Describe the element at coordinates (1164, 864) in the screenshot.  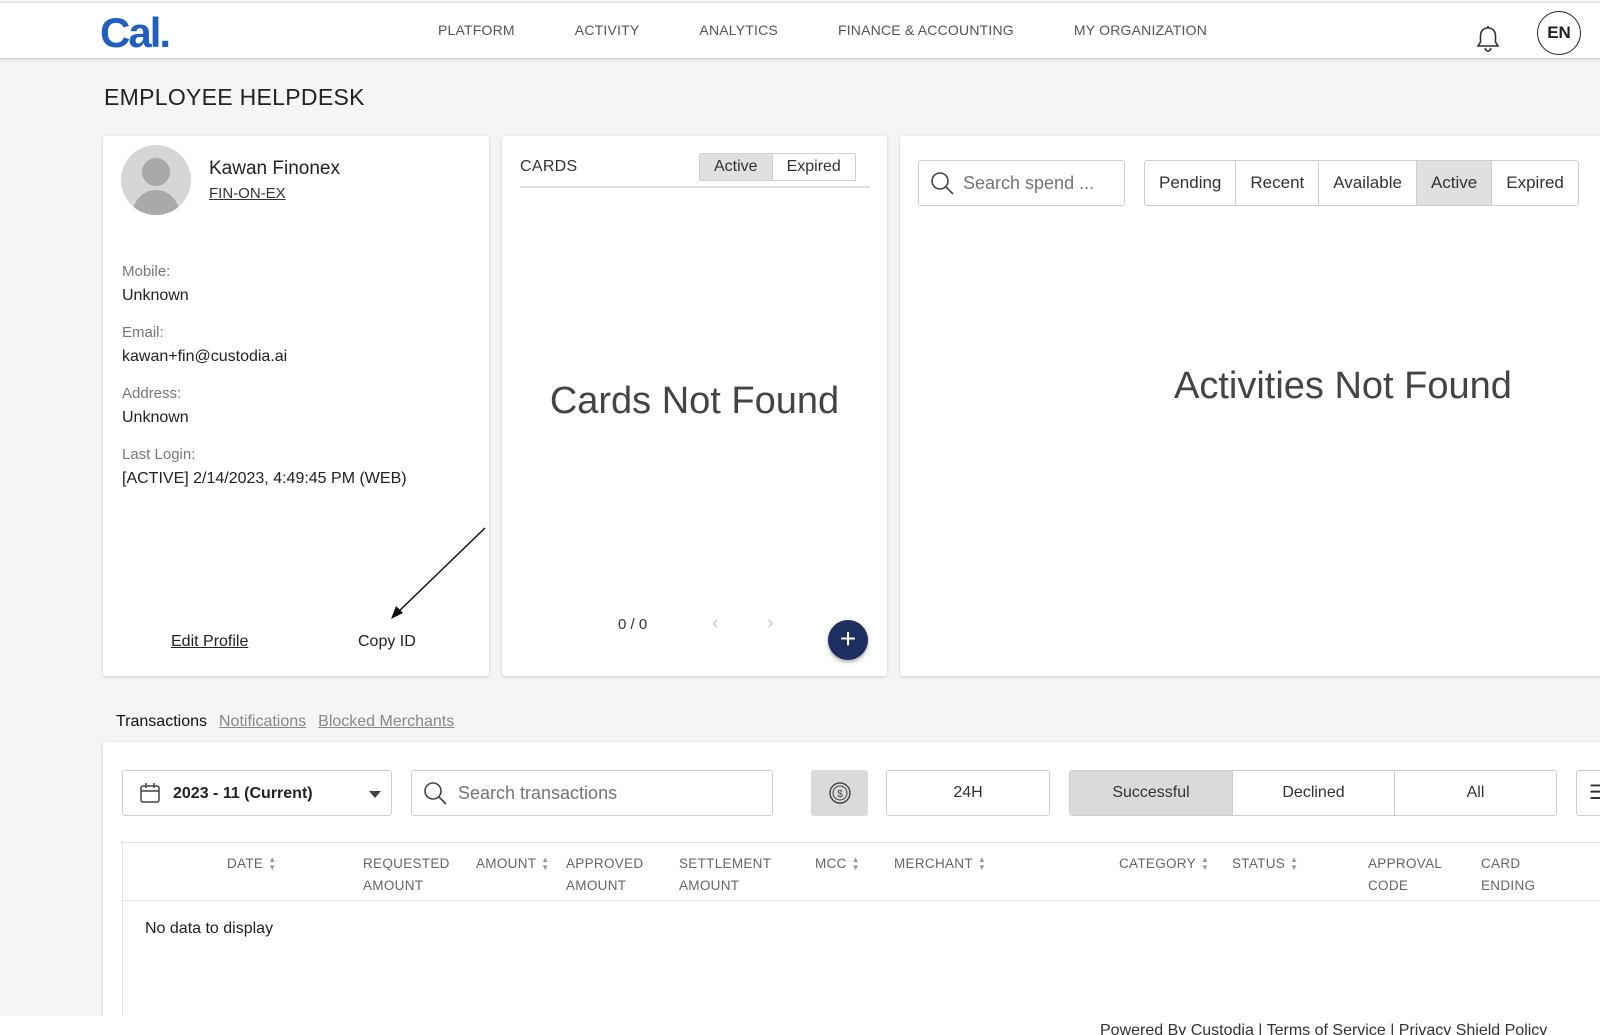
I see `column-category: CATEGORY ▲ ▼` at that location.